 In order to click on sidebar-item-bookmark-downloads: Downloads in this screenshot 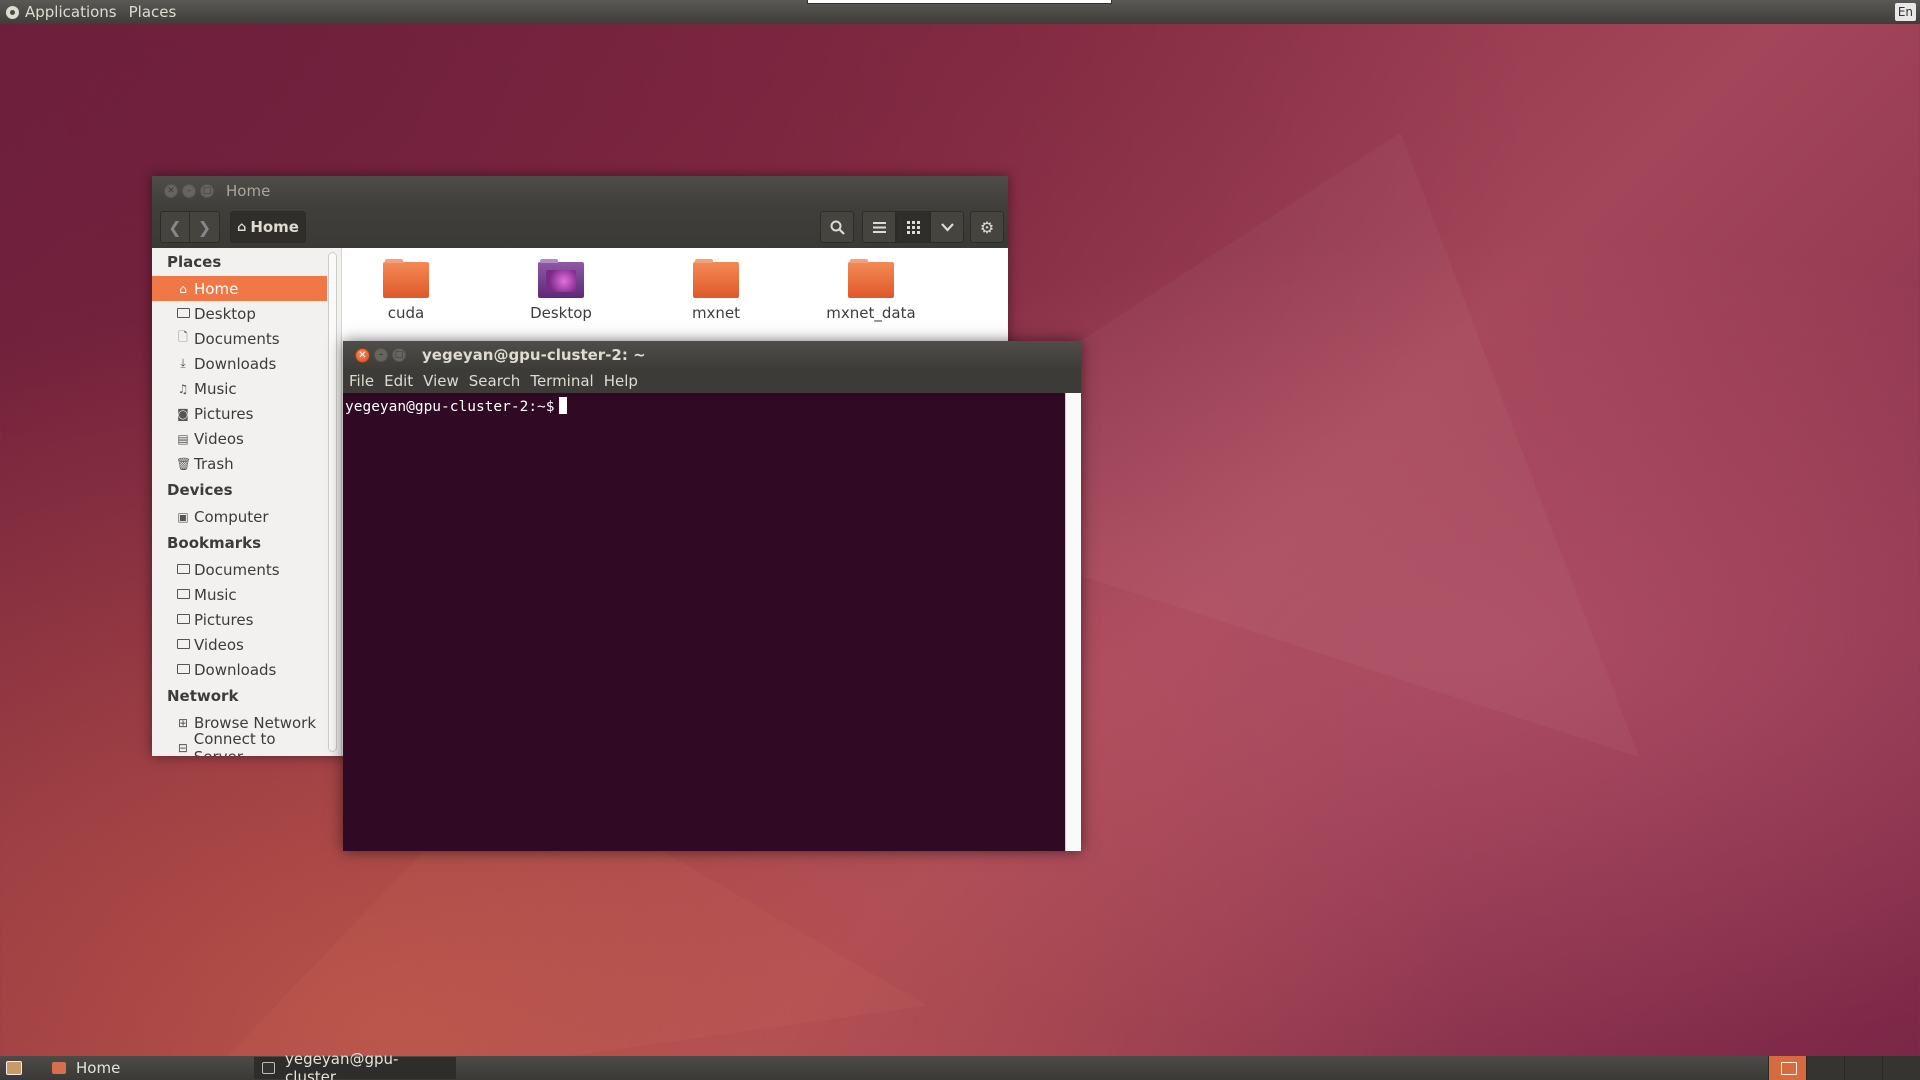, I will do `click(239, 669)`.